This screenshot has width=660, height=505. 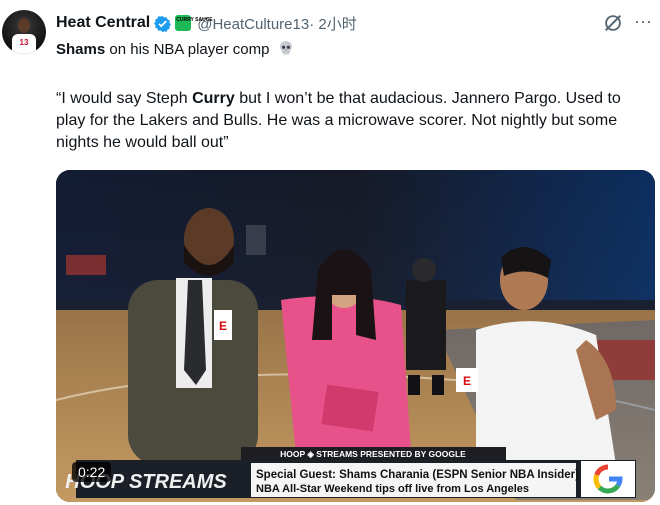 I want to click on avatar-head, so click(x=24, y=25).